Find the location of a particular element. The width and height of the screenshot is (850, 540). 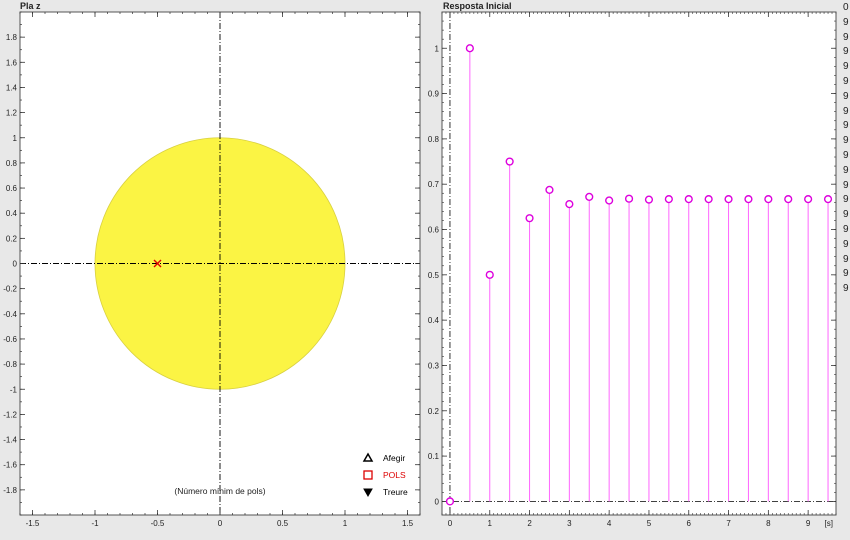

y-tick-label: 0.9 is located at coordinates (434, 94).